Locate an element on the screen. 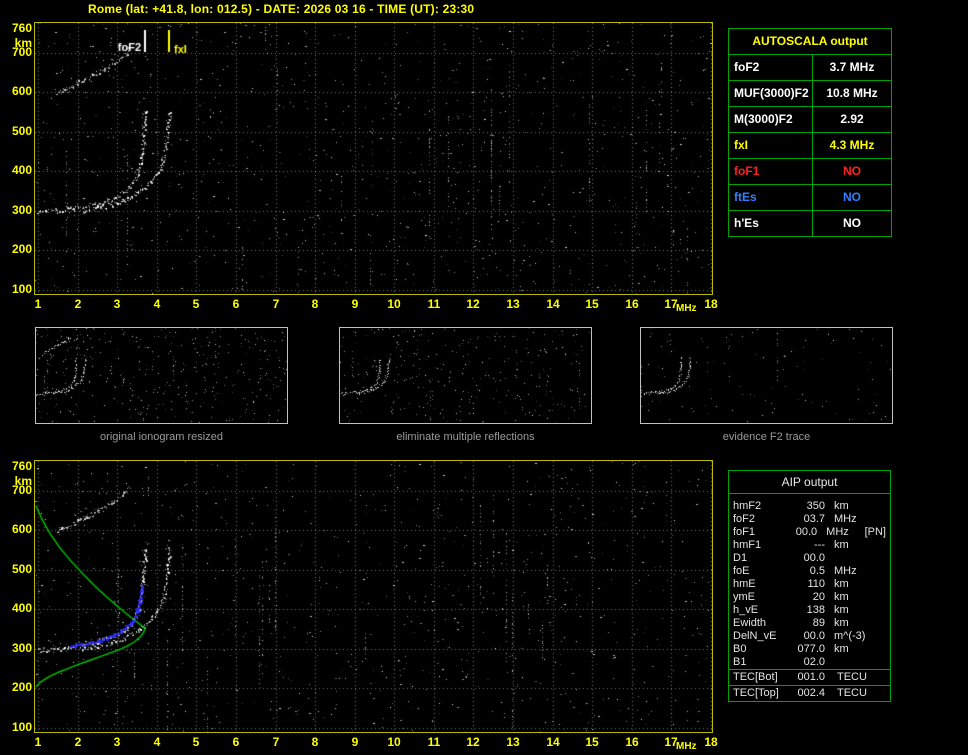  y-tick-label: 300 is located at coordinates (21, 210).